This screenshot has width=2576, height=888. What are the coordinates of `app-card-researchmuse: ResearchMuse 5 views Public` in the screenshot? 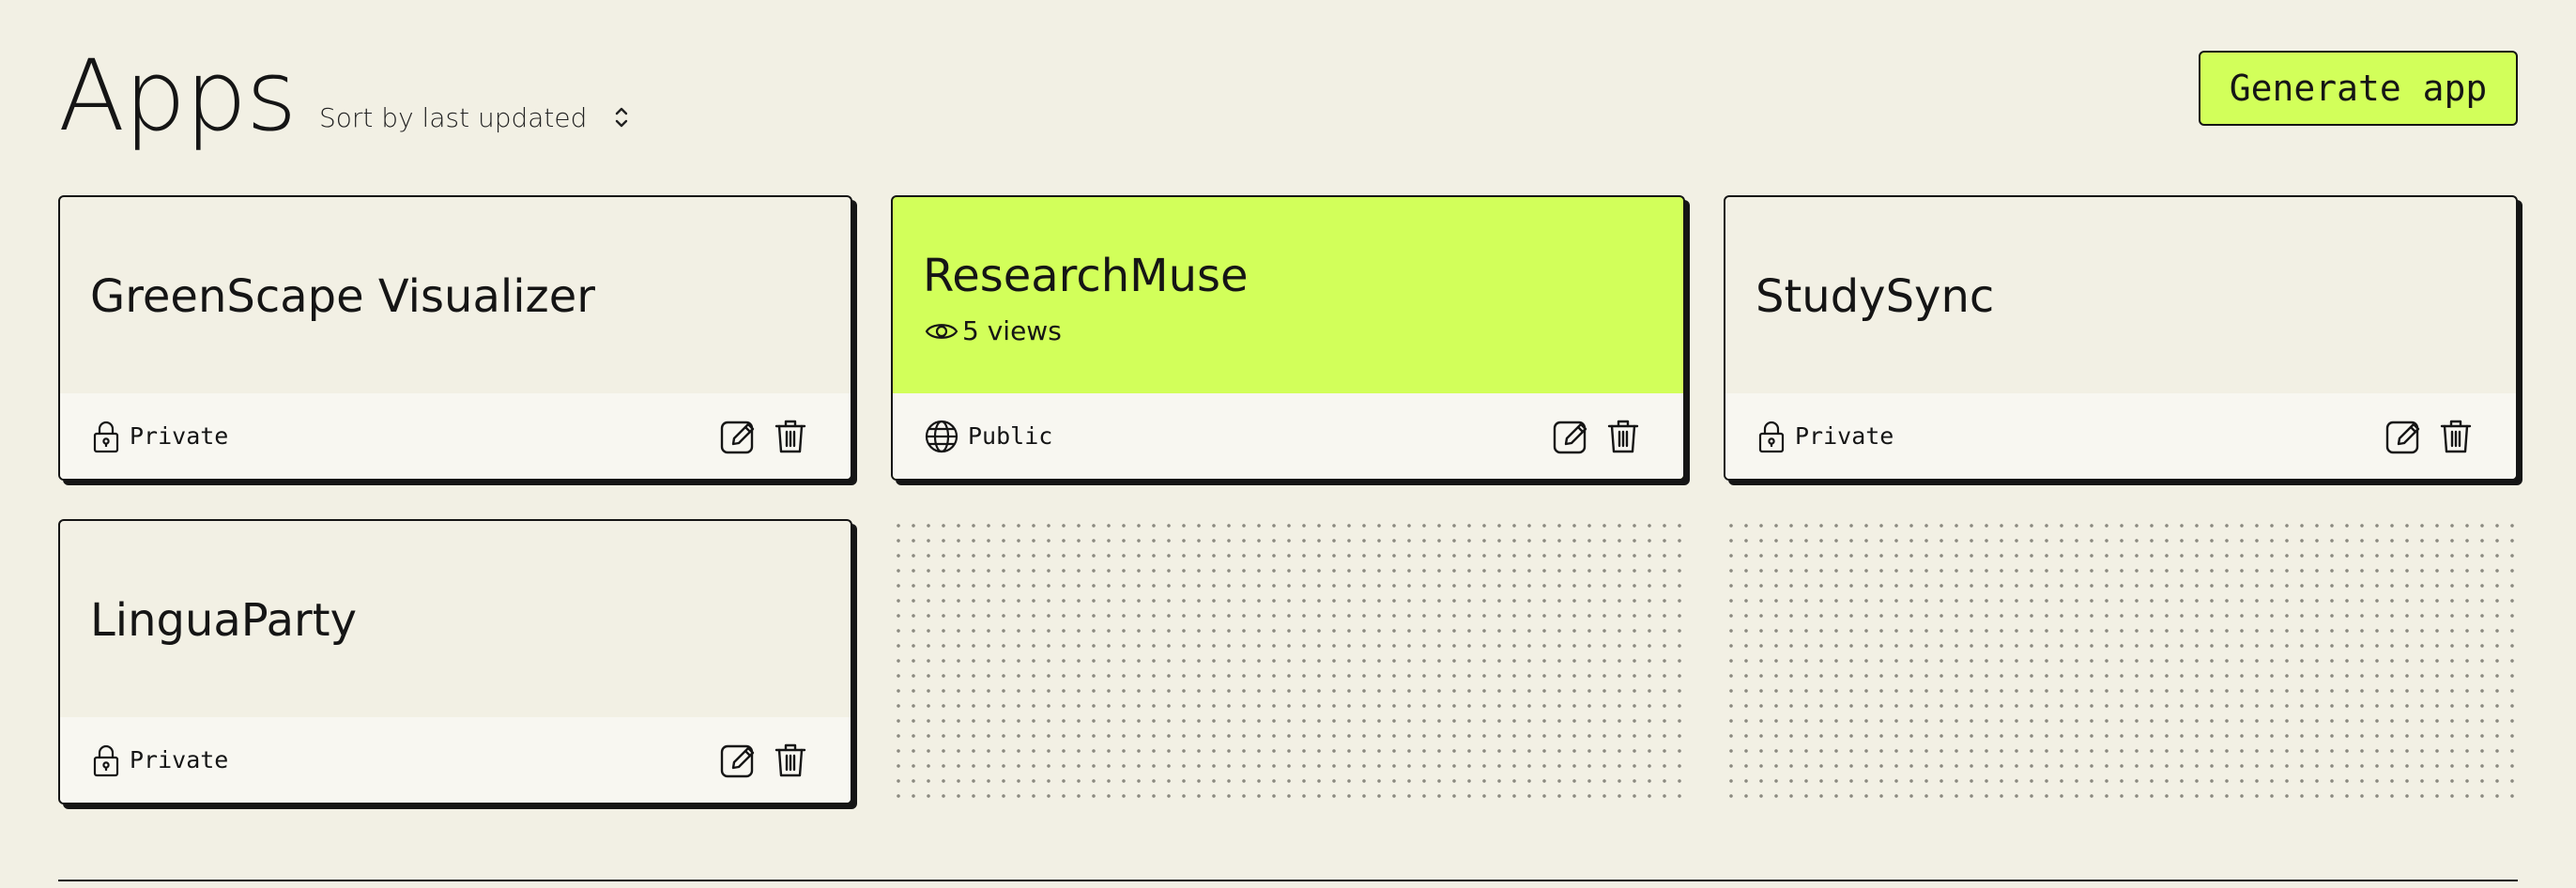 It's located at (1288, 338).